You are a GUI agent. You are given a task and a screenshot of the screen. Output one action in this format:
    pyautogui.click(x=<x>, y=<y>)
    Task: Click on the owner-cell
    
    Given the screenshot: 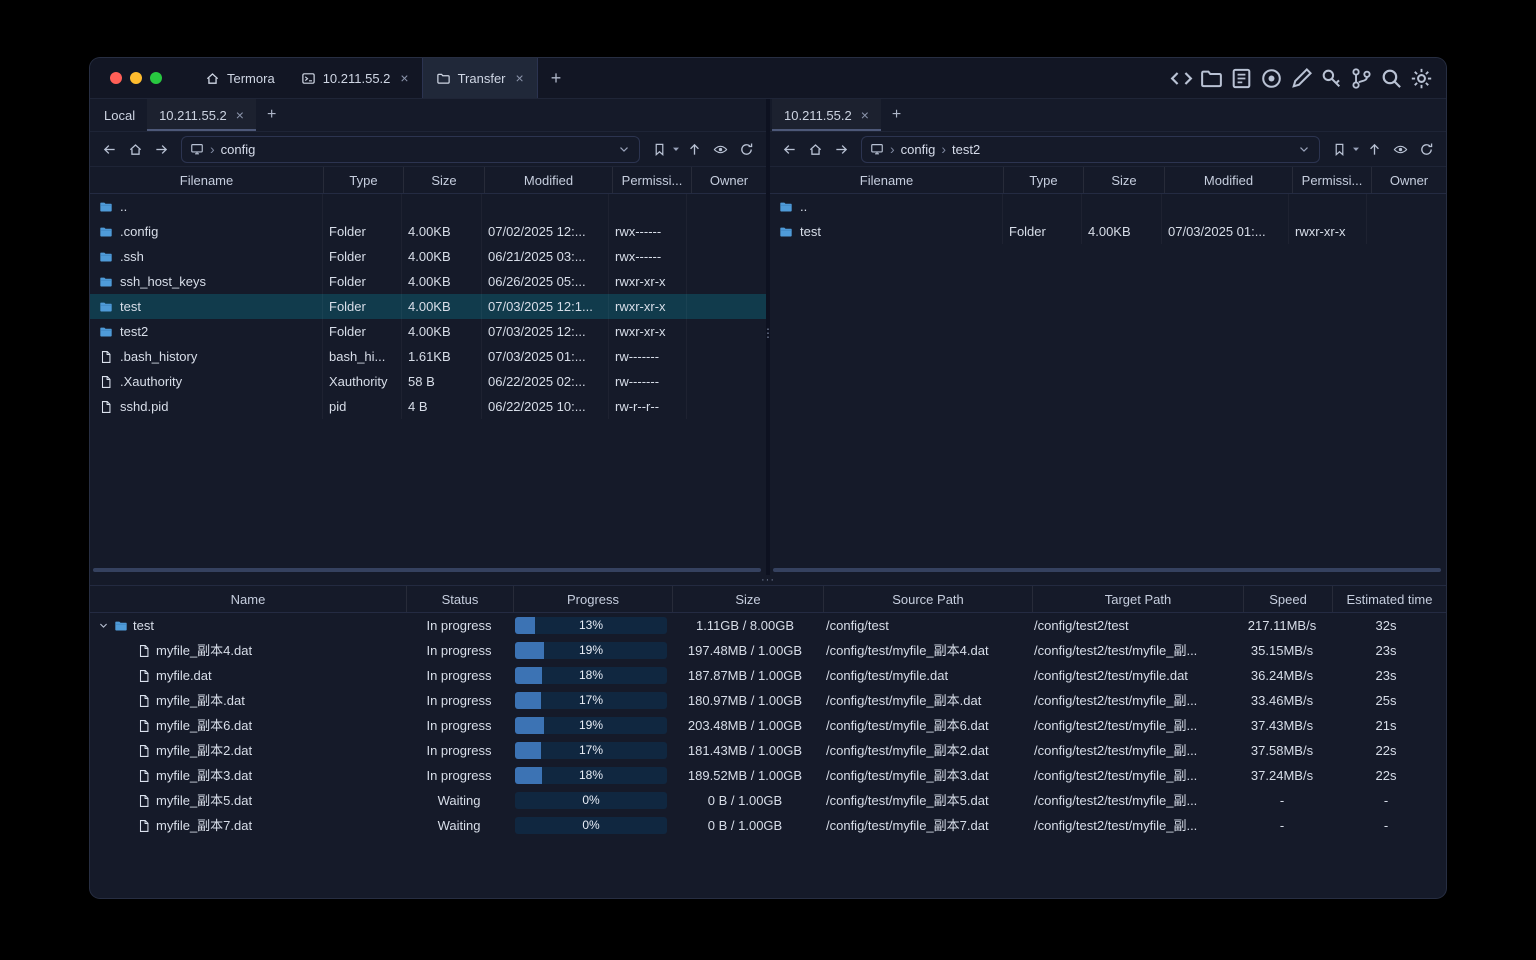 What is the action you would take?
    pyautogui.click(x=726, y=256)
    